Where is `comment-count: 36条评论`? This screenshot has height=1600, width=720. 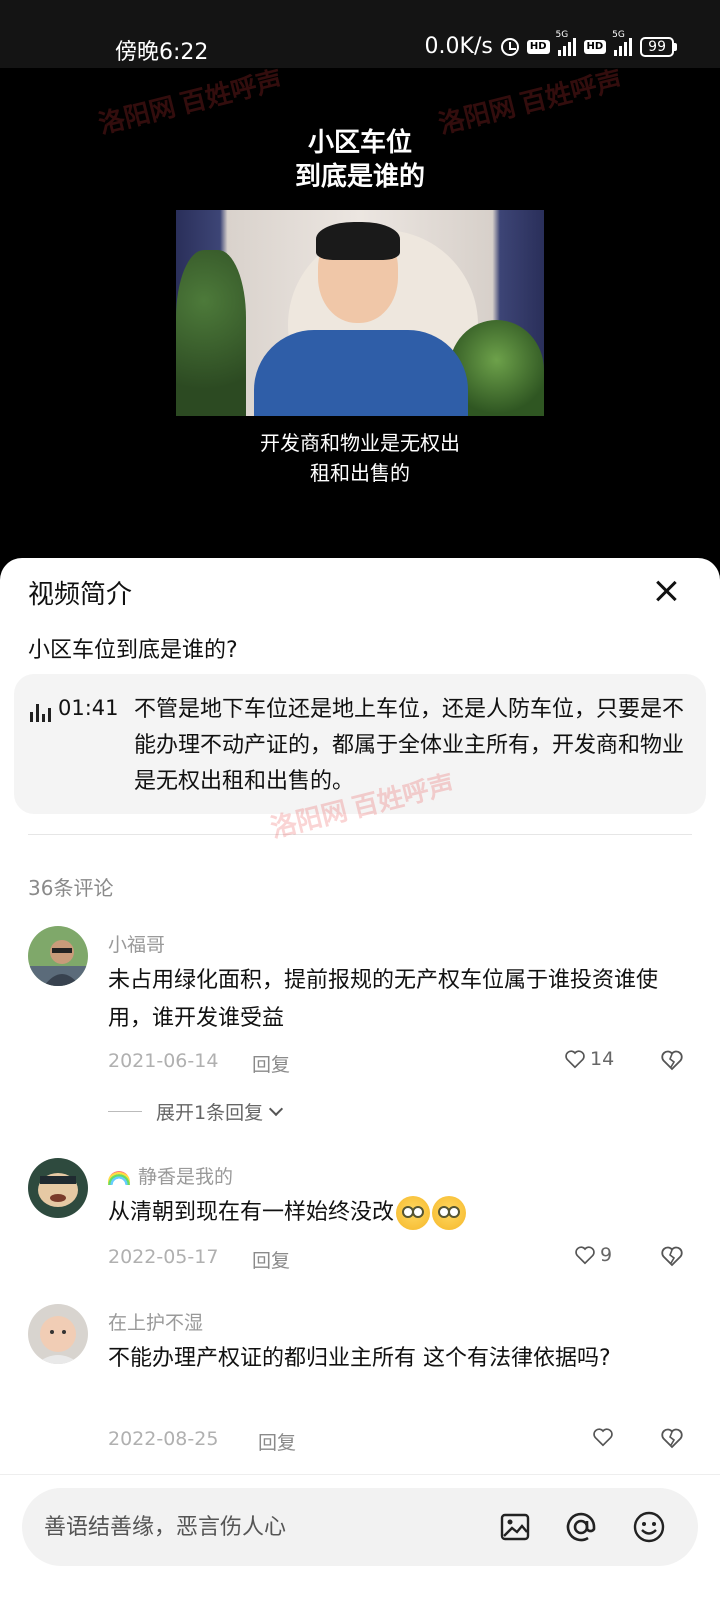 comment-count: 36条评论 is located at coordinates (71, 888).